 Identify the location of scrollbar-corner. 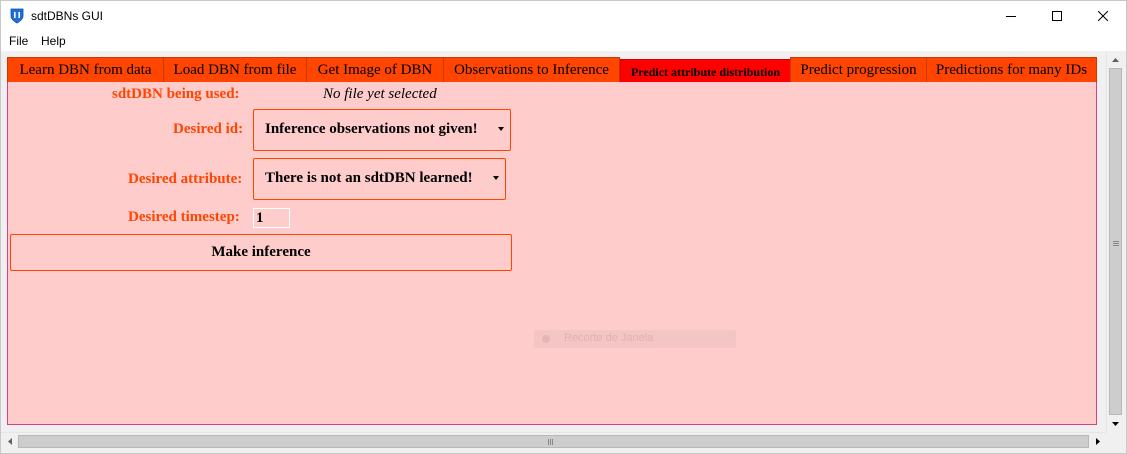
(1114, 440).